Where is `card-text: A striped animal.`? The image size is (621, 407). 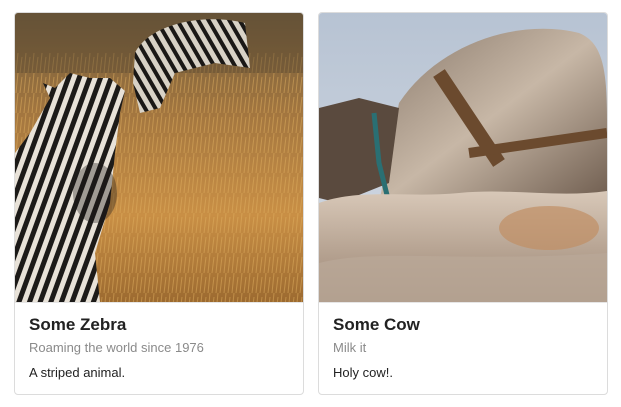
card-text: A striped animal. is located at coordinates (77, 372).